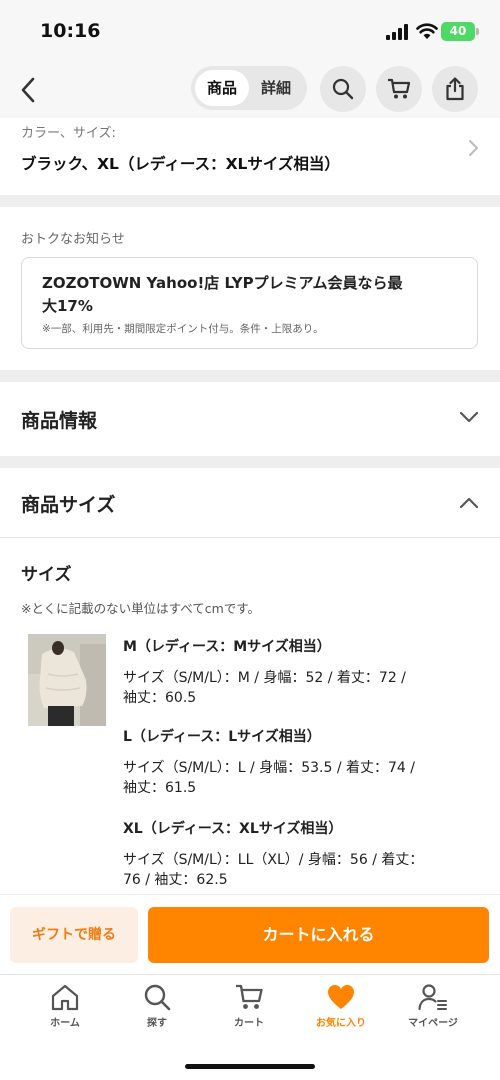 The width and height of the screenshot is (500, 1080). I want to click on product-info-title: 商品情報, so click(59, 421).